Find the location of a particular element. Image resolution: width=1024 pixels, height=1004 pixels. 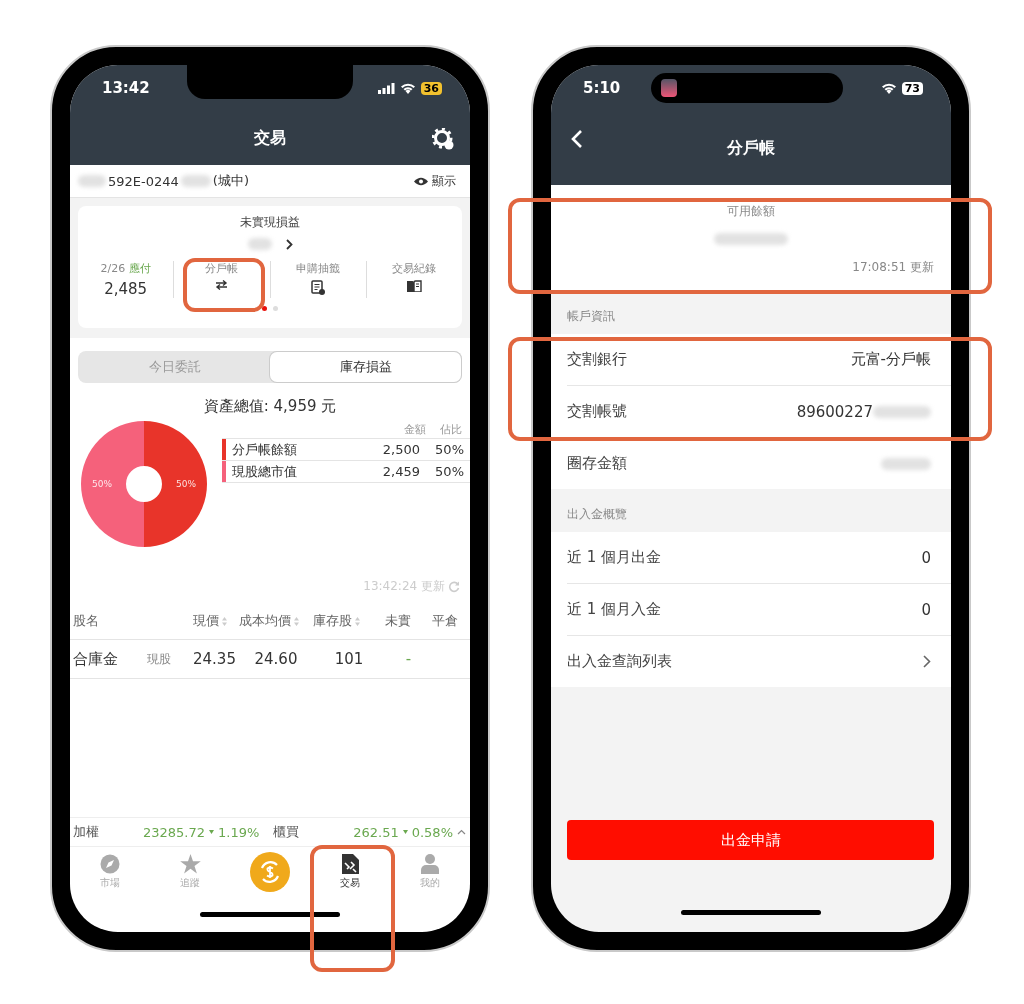

branch-name: (城中) is located at coordinates (230, 181).